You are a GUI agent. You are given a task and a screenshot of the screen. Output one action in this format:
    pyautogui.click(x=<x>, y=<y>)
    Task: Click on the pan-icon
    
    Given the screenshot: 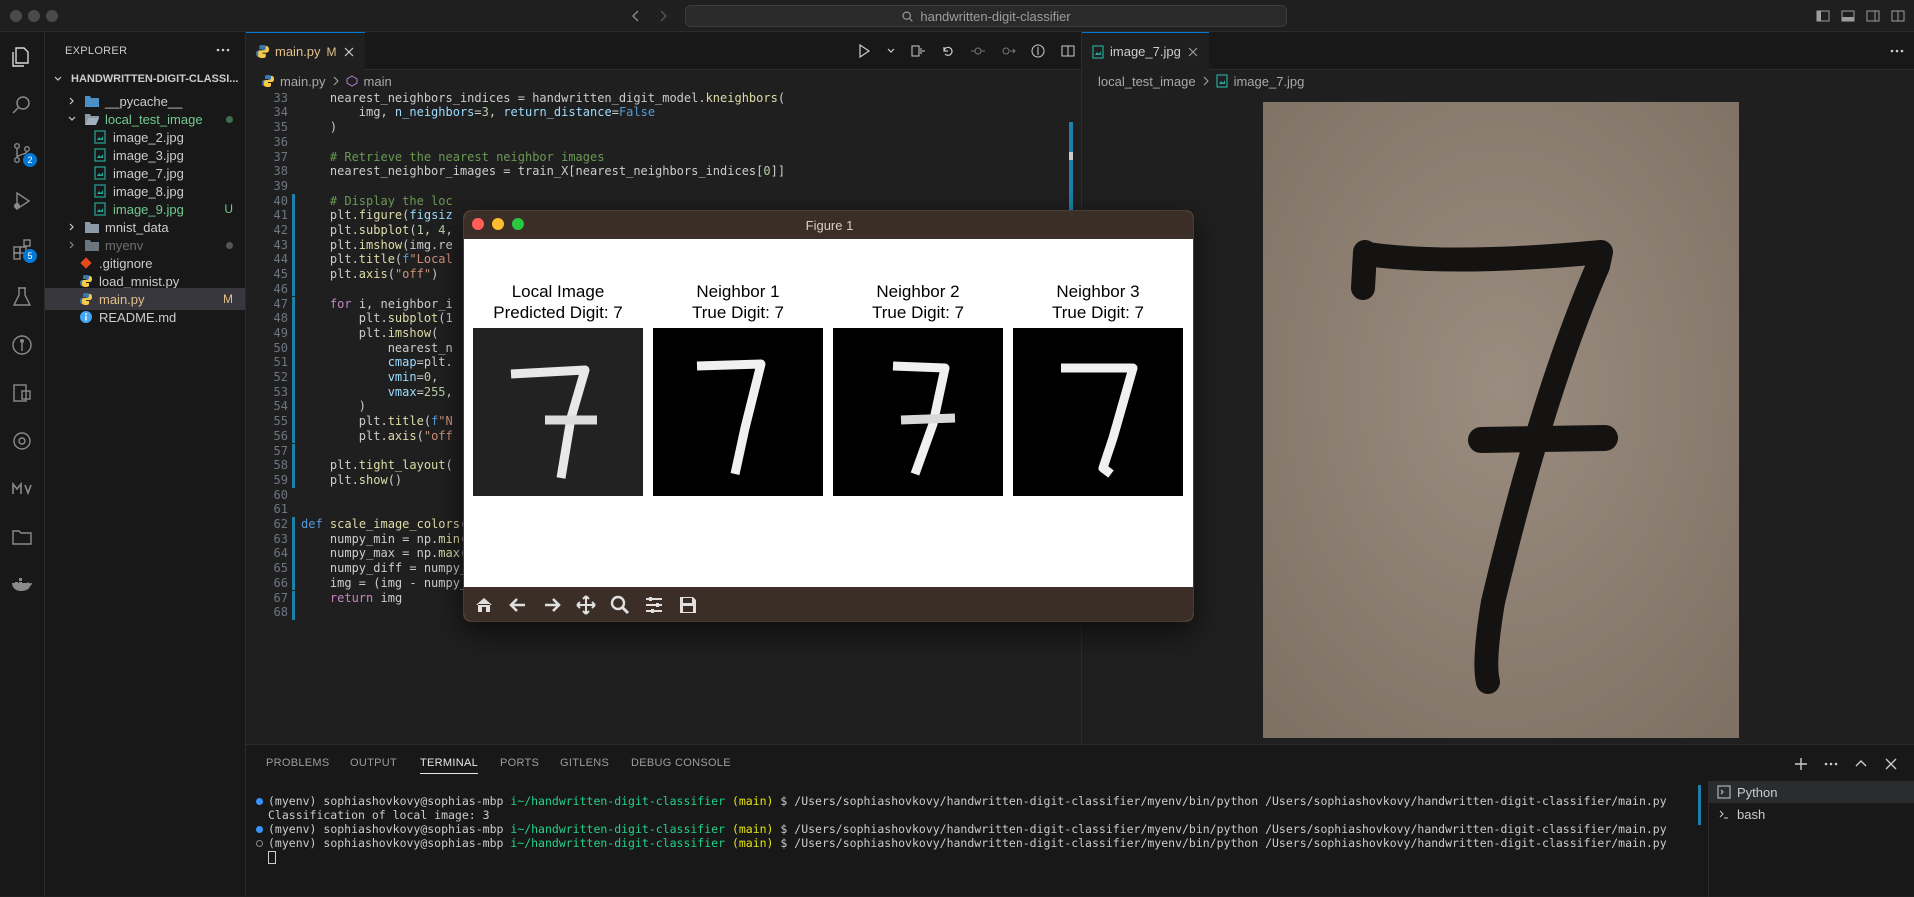 What is the action you would take?
    pyautogui.click(x=586, y=605)
    